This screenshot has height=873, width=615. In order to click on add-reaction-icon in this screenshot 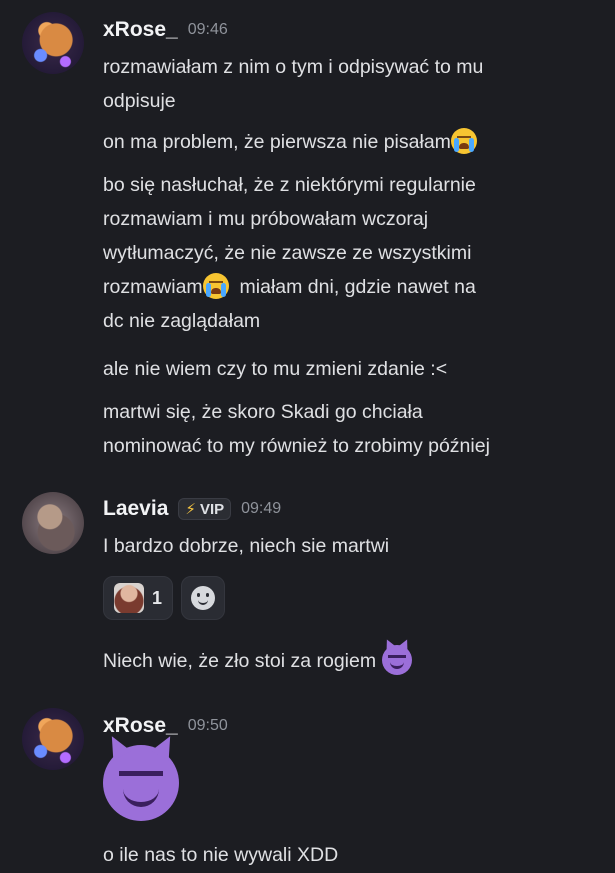, I will do `click(203, 598)`.